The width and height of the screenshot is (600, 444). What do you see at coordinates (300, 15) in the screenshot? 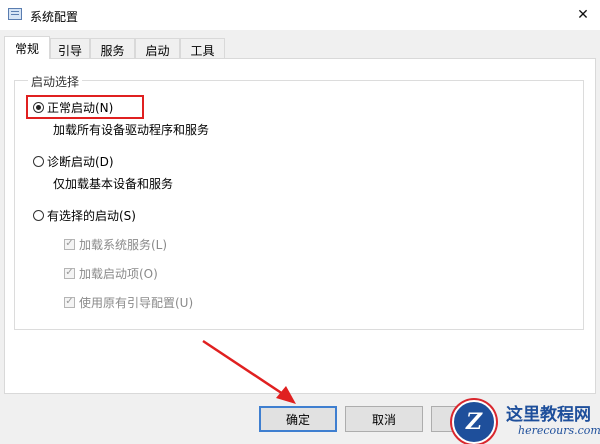
I see `title-bar: 系统配置 ✕` at bounding box center [300, 15].